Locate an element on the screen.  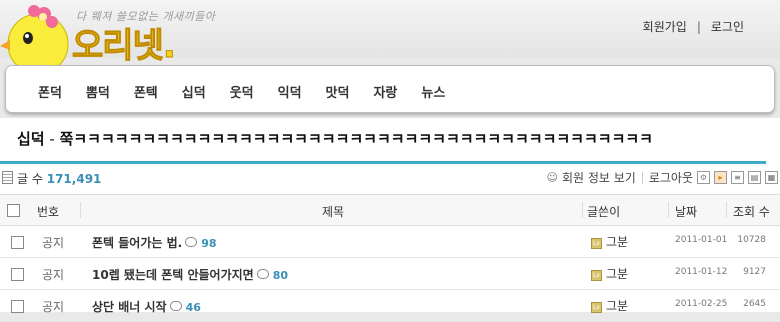
table-header: 번호 제목 글쓴이 날짜 조회 수 is located at coordinates (390, 210).